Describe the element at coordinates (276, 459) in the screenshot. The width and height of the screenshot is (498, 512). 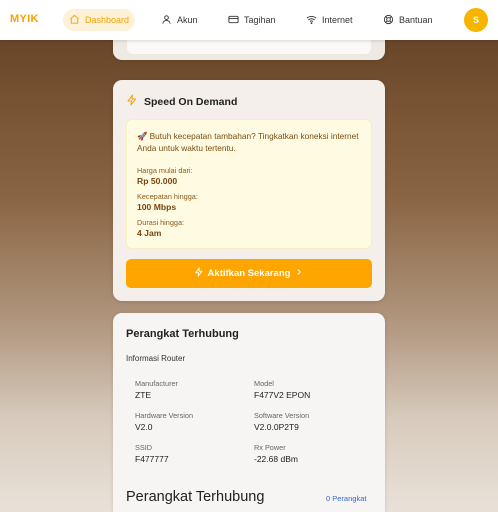
I see `rx-power-value: -22.68 dBm` at that location.